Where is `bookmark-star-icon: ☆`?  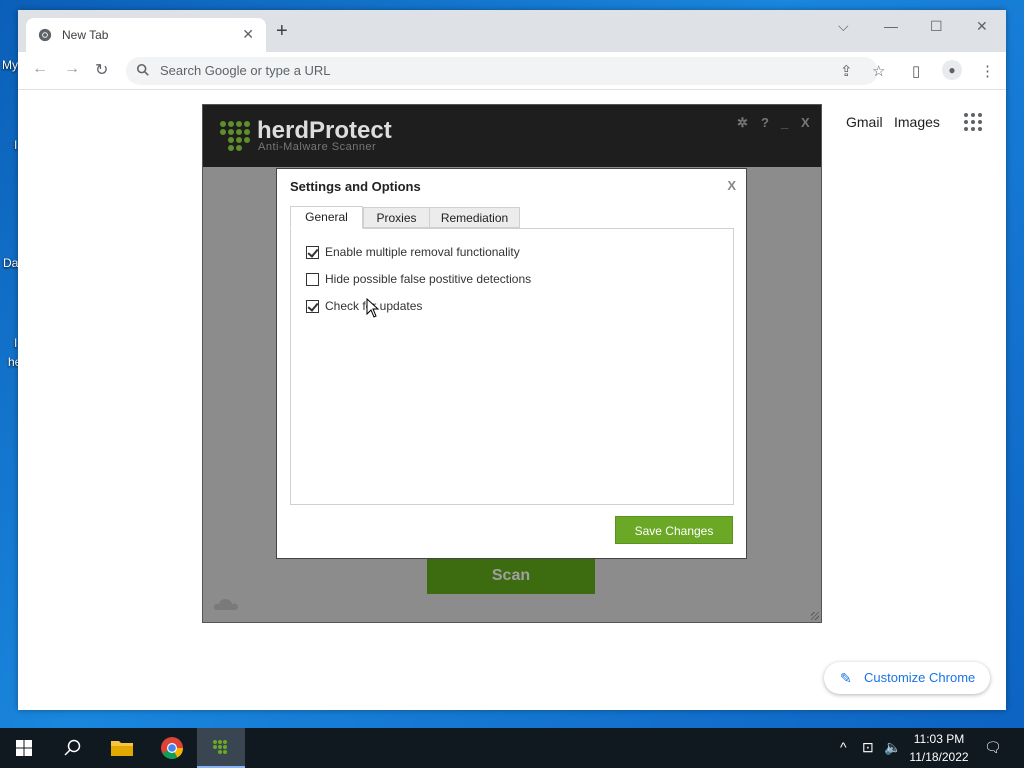 bookmark-star-icon: ☆ is located at coordinates (878, 71).